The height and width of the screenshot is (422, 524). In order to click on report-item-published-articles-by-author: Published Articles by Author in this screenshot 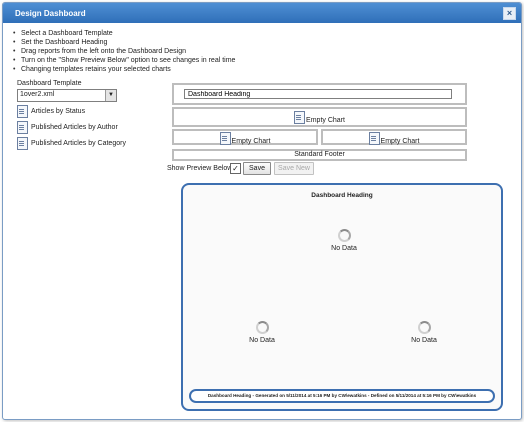, I will do `click(67, 128)`.